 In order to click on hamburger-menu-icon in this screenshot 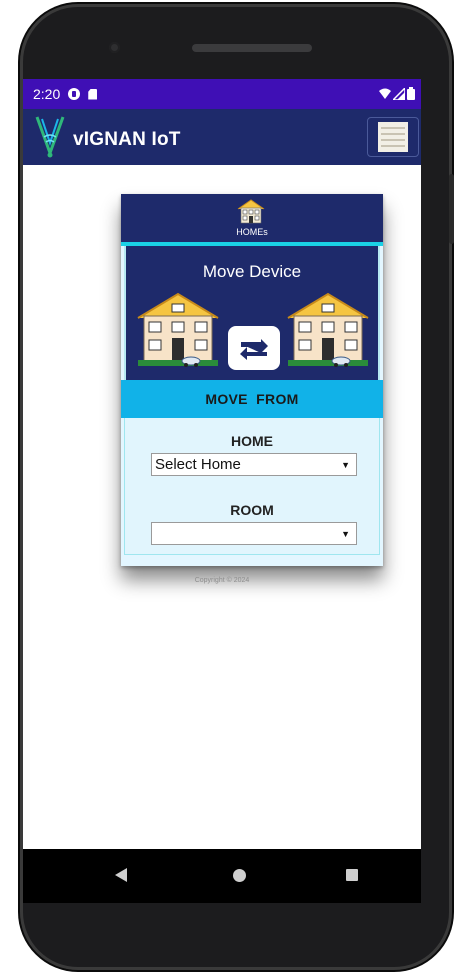, I will do `click(393, 137)`.